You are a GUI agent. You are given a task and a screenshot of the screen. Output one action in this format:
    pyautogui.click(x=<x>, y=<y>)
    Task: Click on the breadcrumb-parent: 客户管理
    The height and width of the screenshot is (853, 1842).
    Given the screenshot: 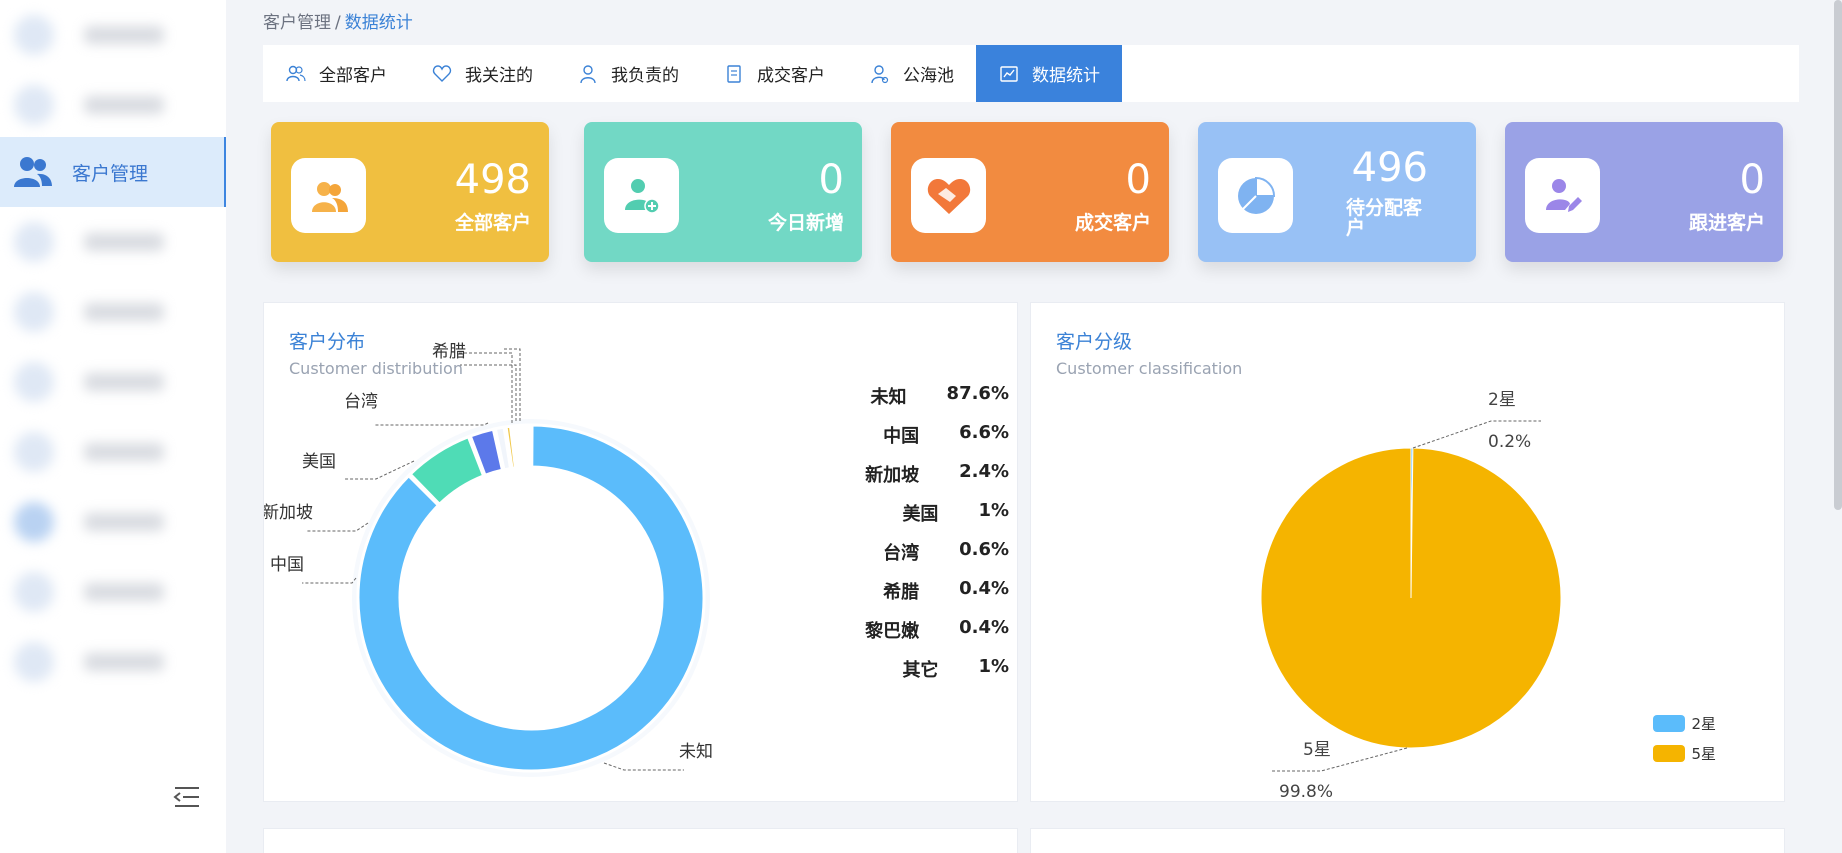 What is the action you would take?
    pyautogui.click(x=297, y=23)
    